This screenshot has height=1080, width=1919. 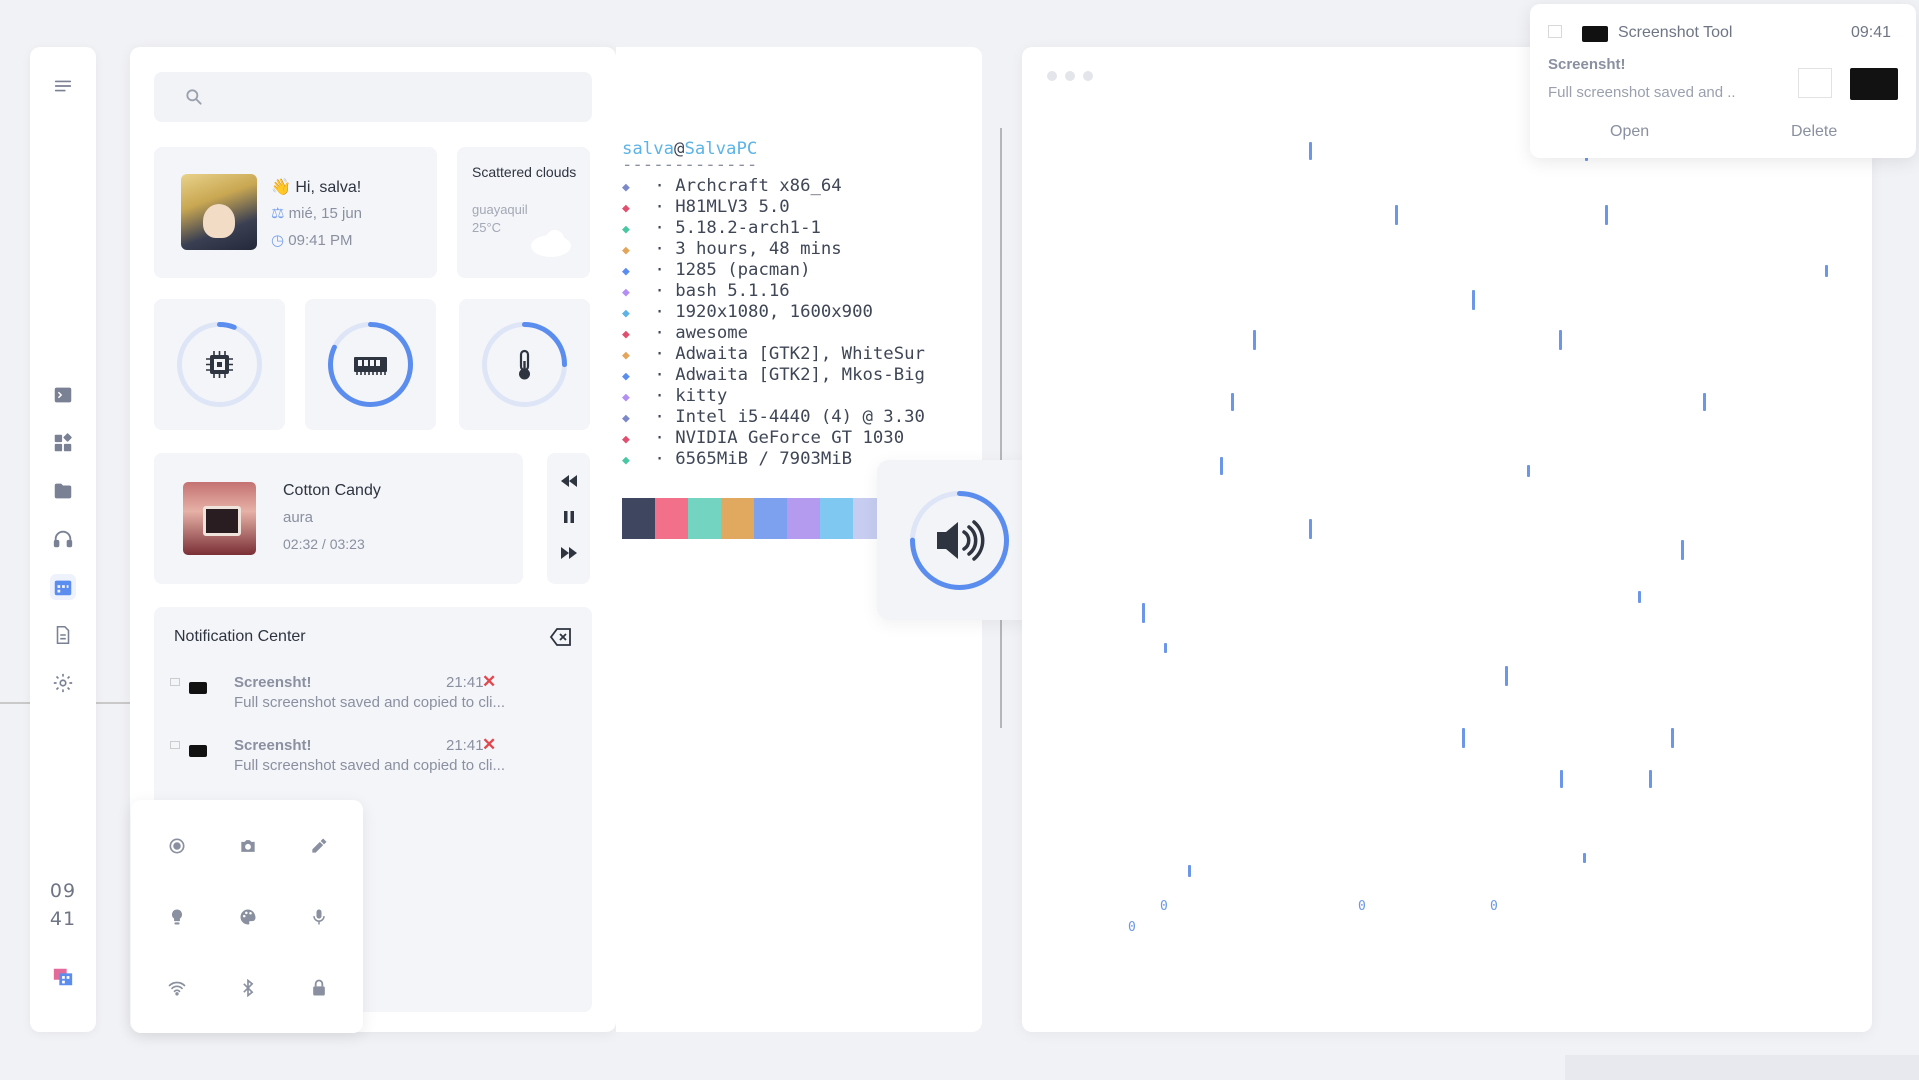 I want to click on calendar-icon, so click(x=63, y=587).